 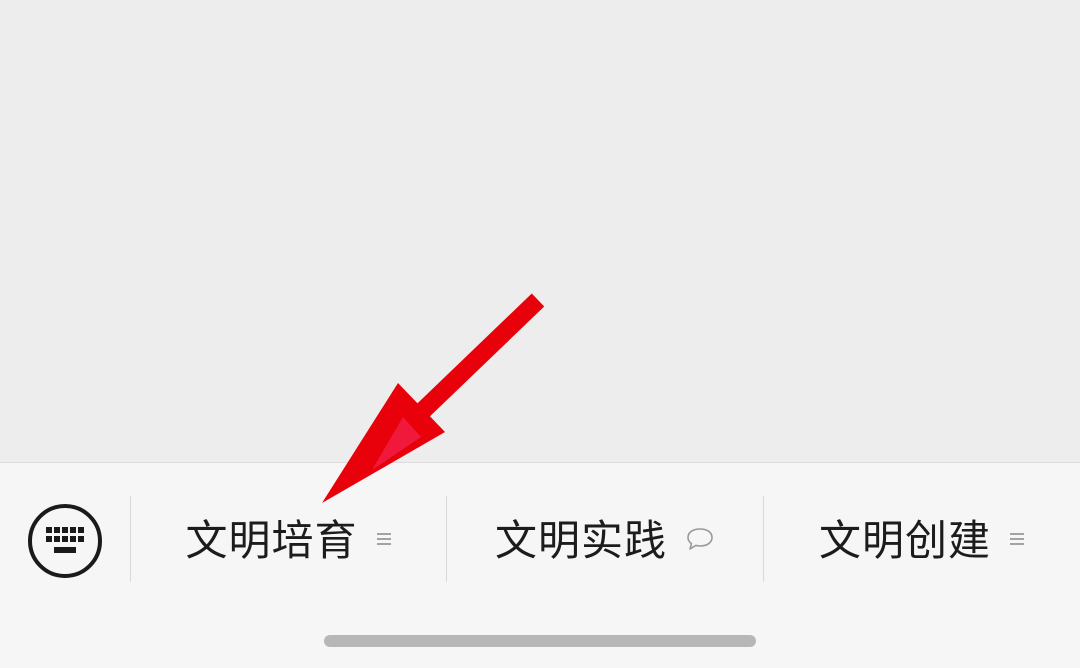 I want to click on tab-wenming-peiyu: 文明培育, so click(x=288, y=541).